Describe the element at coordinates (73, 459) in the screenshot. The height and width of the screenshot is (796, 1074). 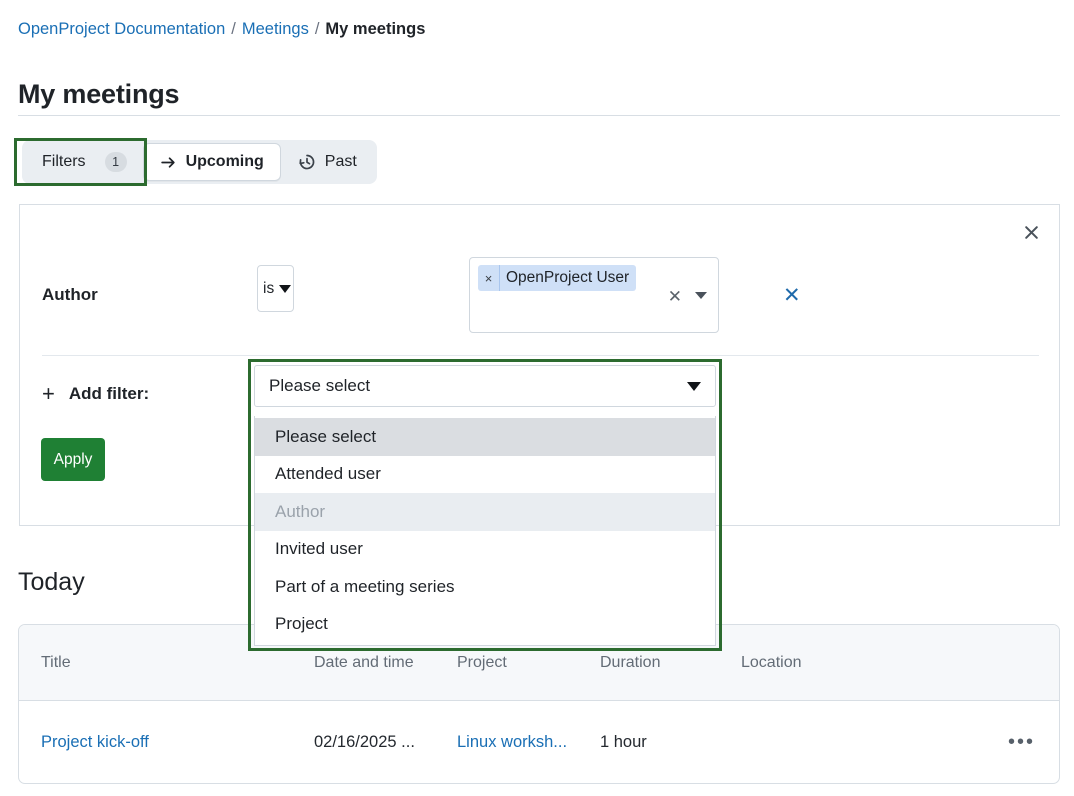
I see `apply-filters-button: Apply` at that location.